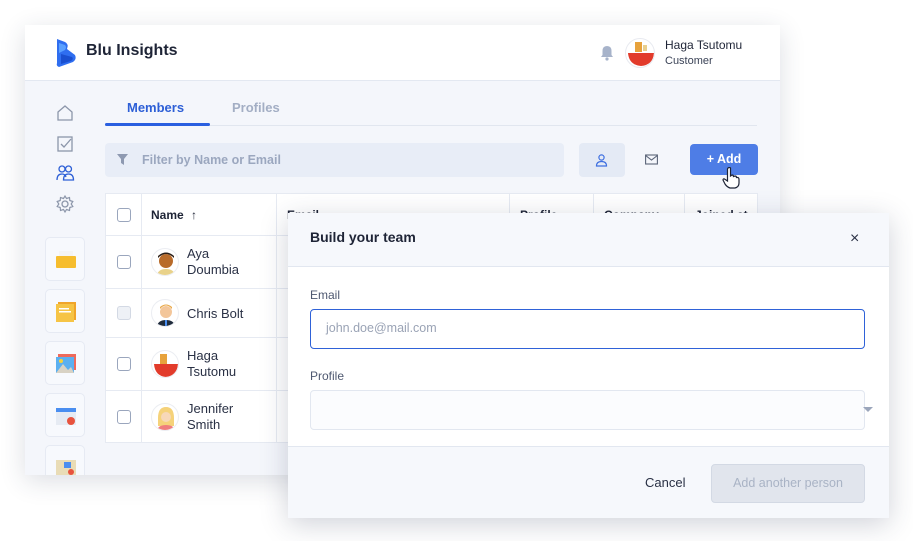  I want to click on profile-label: Profile, so click(327, 376).